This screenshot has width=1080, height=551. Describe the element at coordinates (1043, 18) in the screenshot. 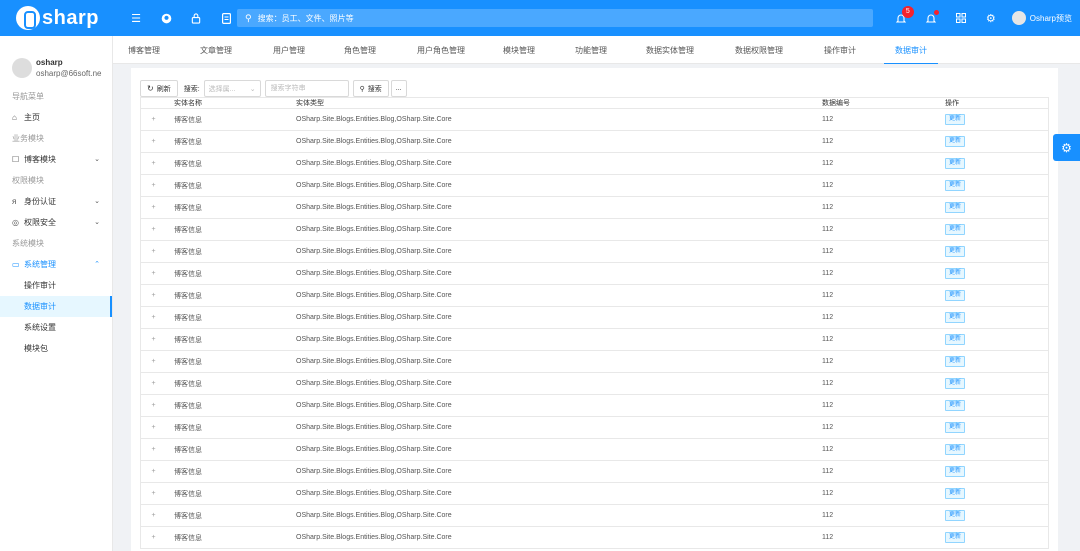

I see `user-menu: Osharp预览` at that location.